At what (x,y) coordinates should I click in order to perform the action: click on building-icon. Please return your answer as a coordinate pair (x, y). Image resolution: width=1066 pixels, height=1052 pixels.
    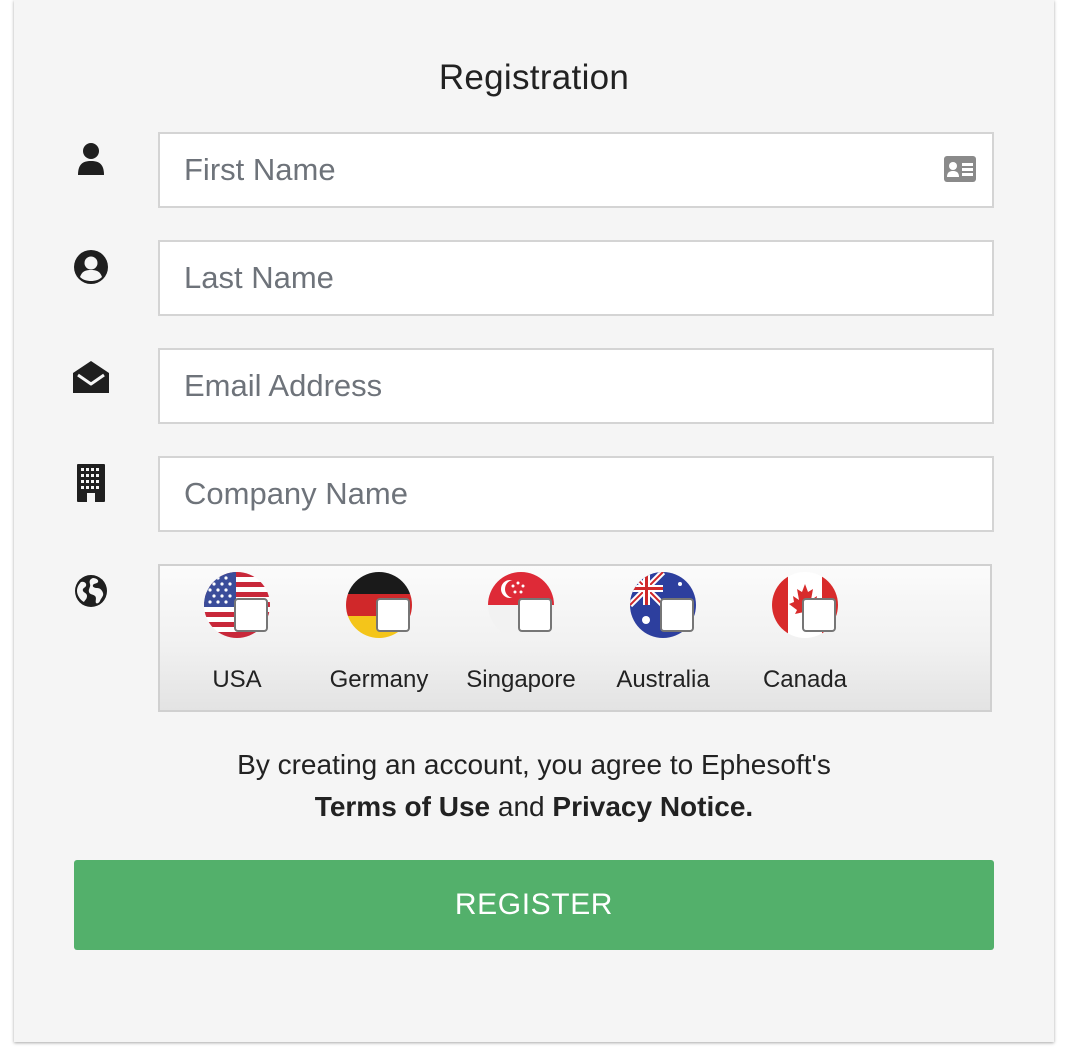
    Looking at the image, I should click on (91, 483).